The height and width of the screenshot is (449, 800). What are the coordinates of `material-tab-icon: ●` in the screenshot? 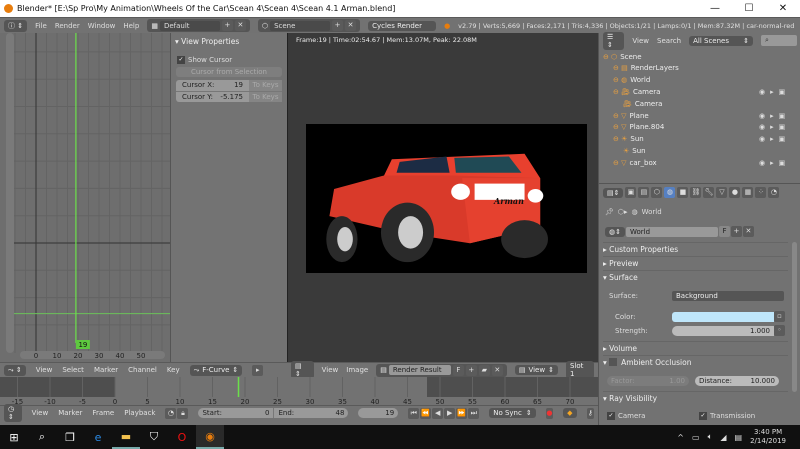 It's located at (735, 192).